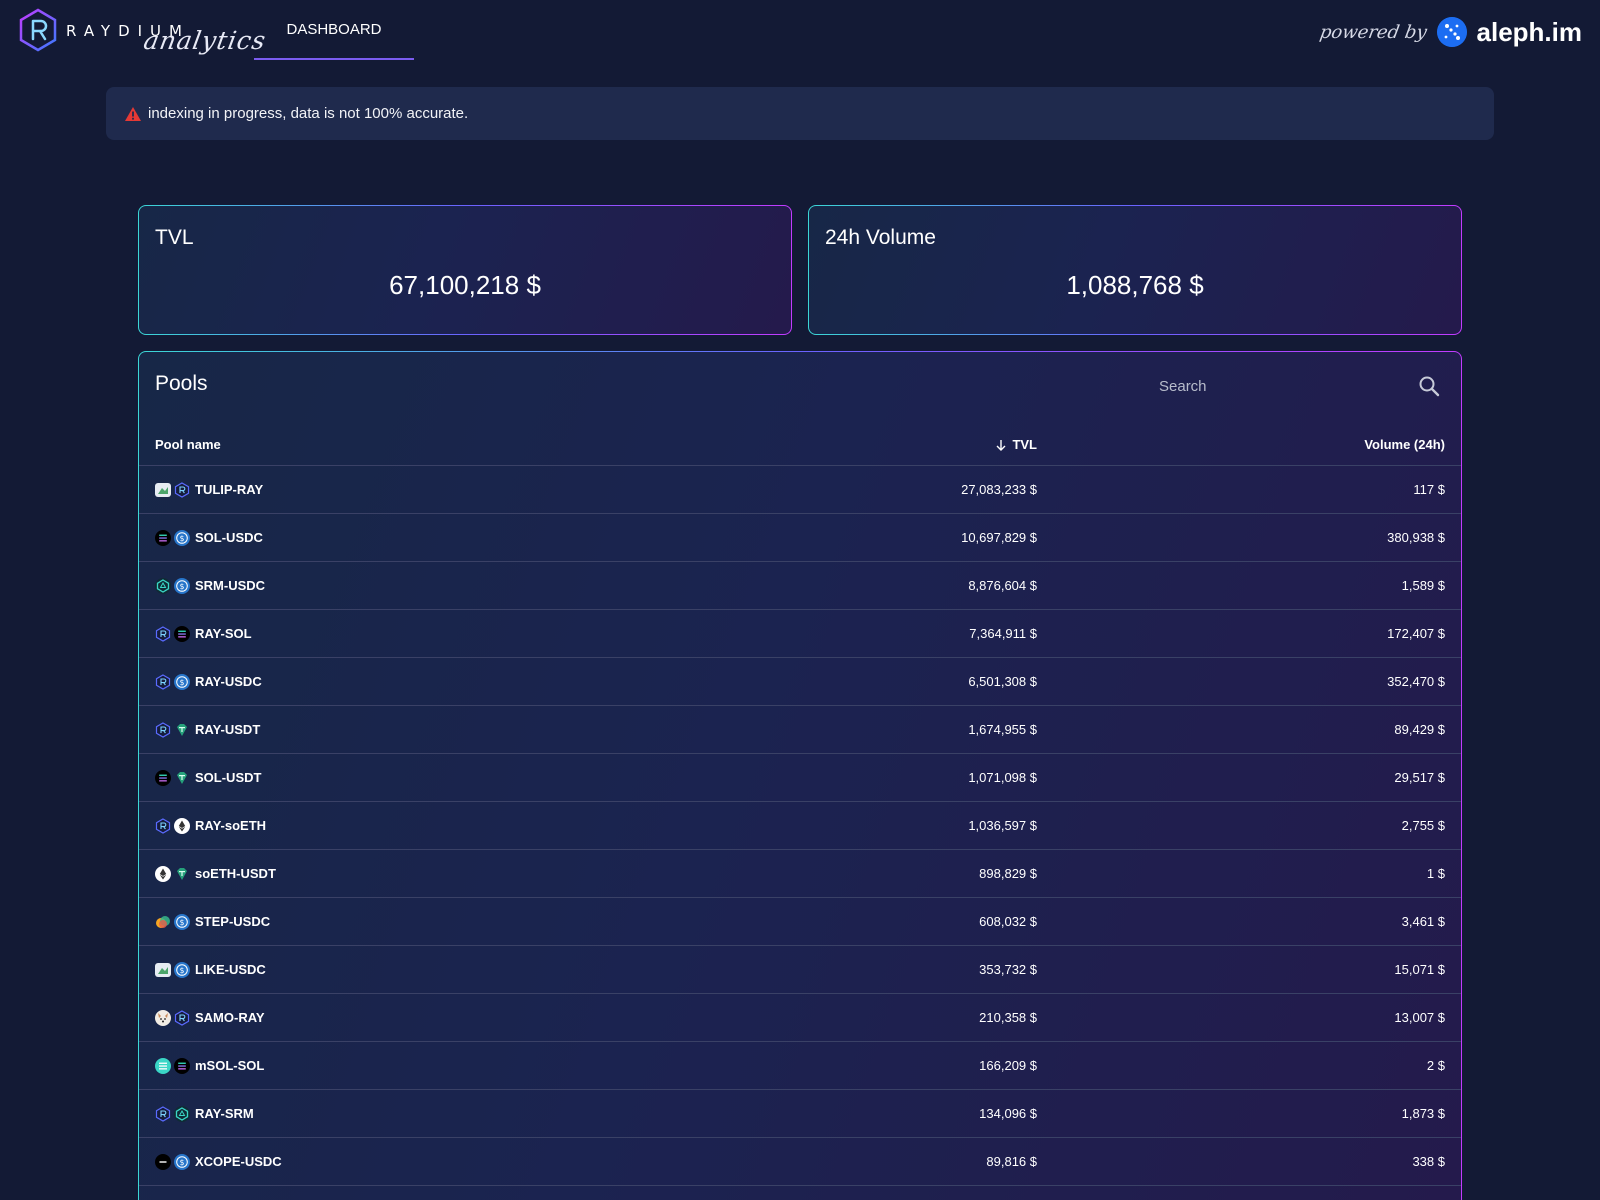 The height and width of the screenshot is (1200, 1600). I want to click on pool-name: soETH-USDT, so click(235, 873).